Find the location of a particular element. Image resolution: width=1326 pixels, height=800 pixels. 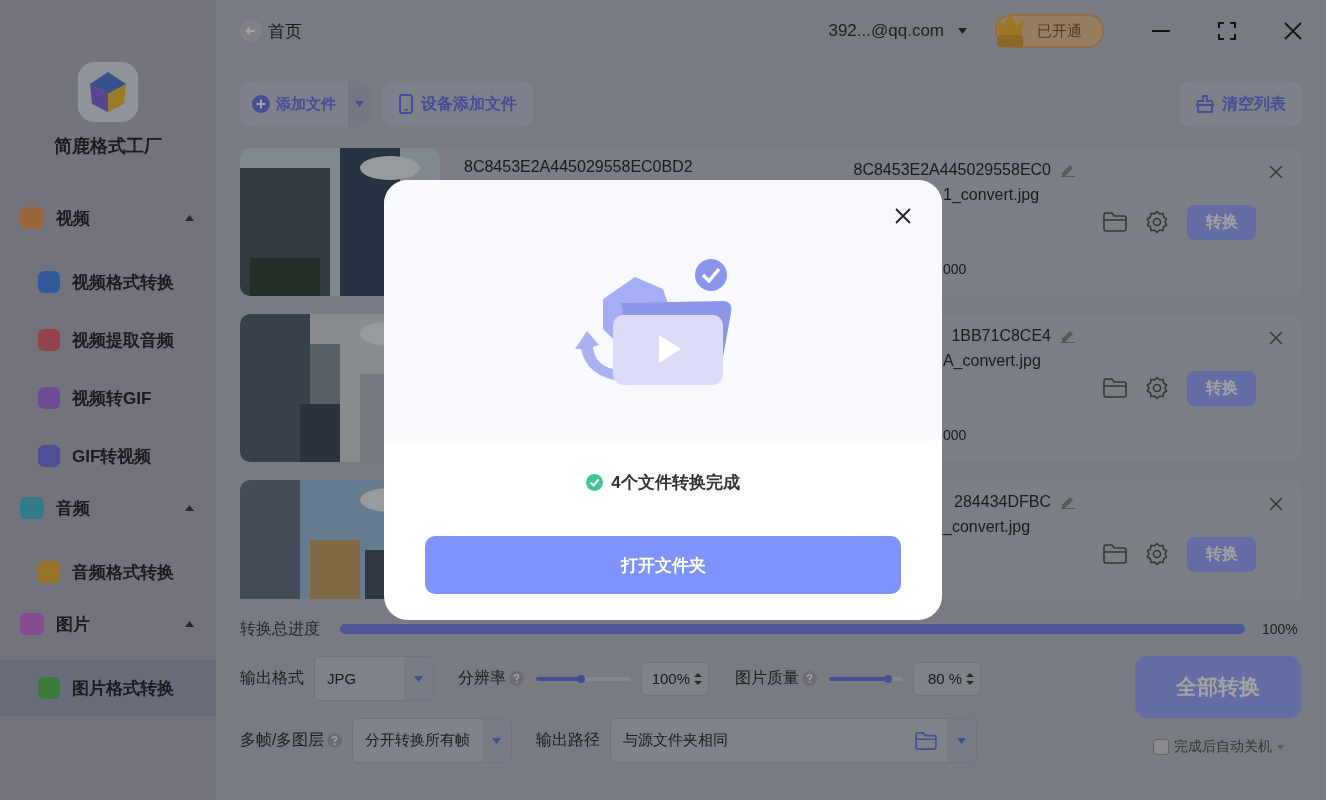

sidebar-item: 图片格式转换 is located at coordinates (108, 688).